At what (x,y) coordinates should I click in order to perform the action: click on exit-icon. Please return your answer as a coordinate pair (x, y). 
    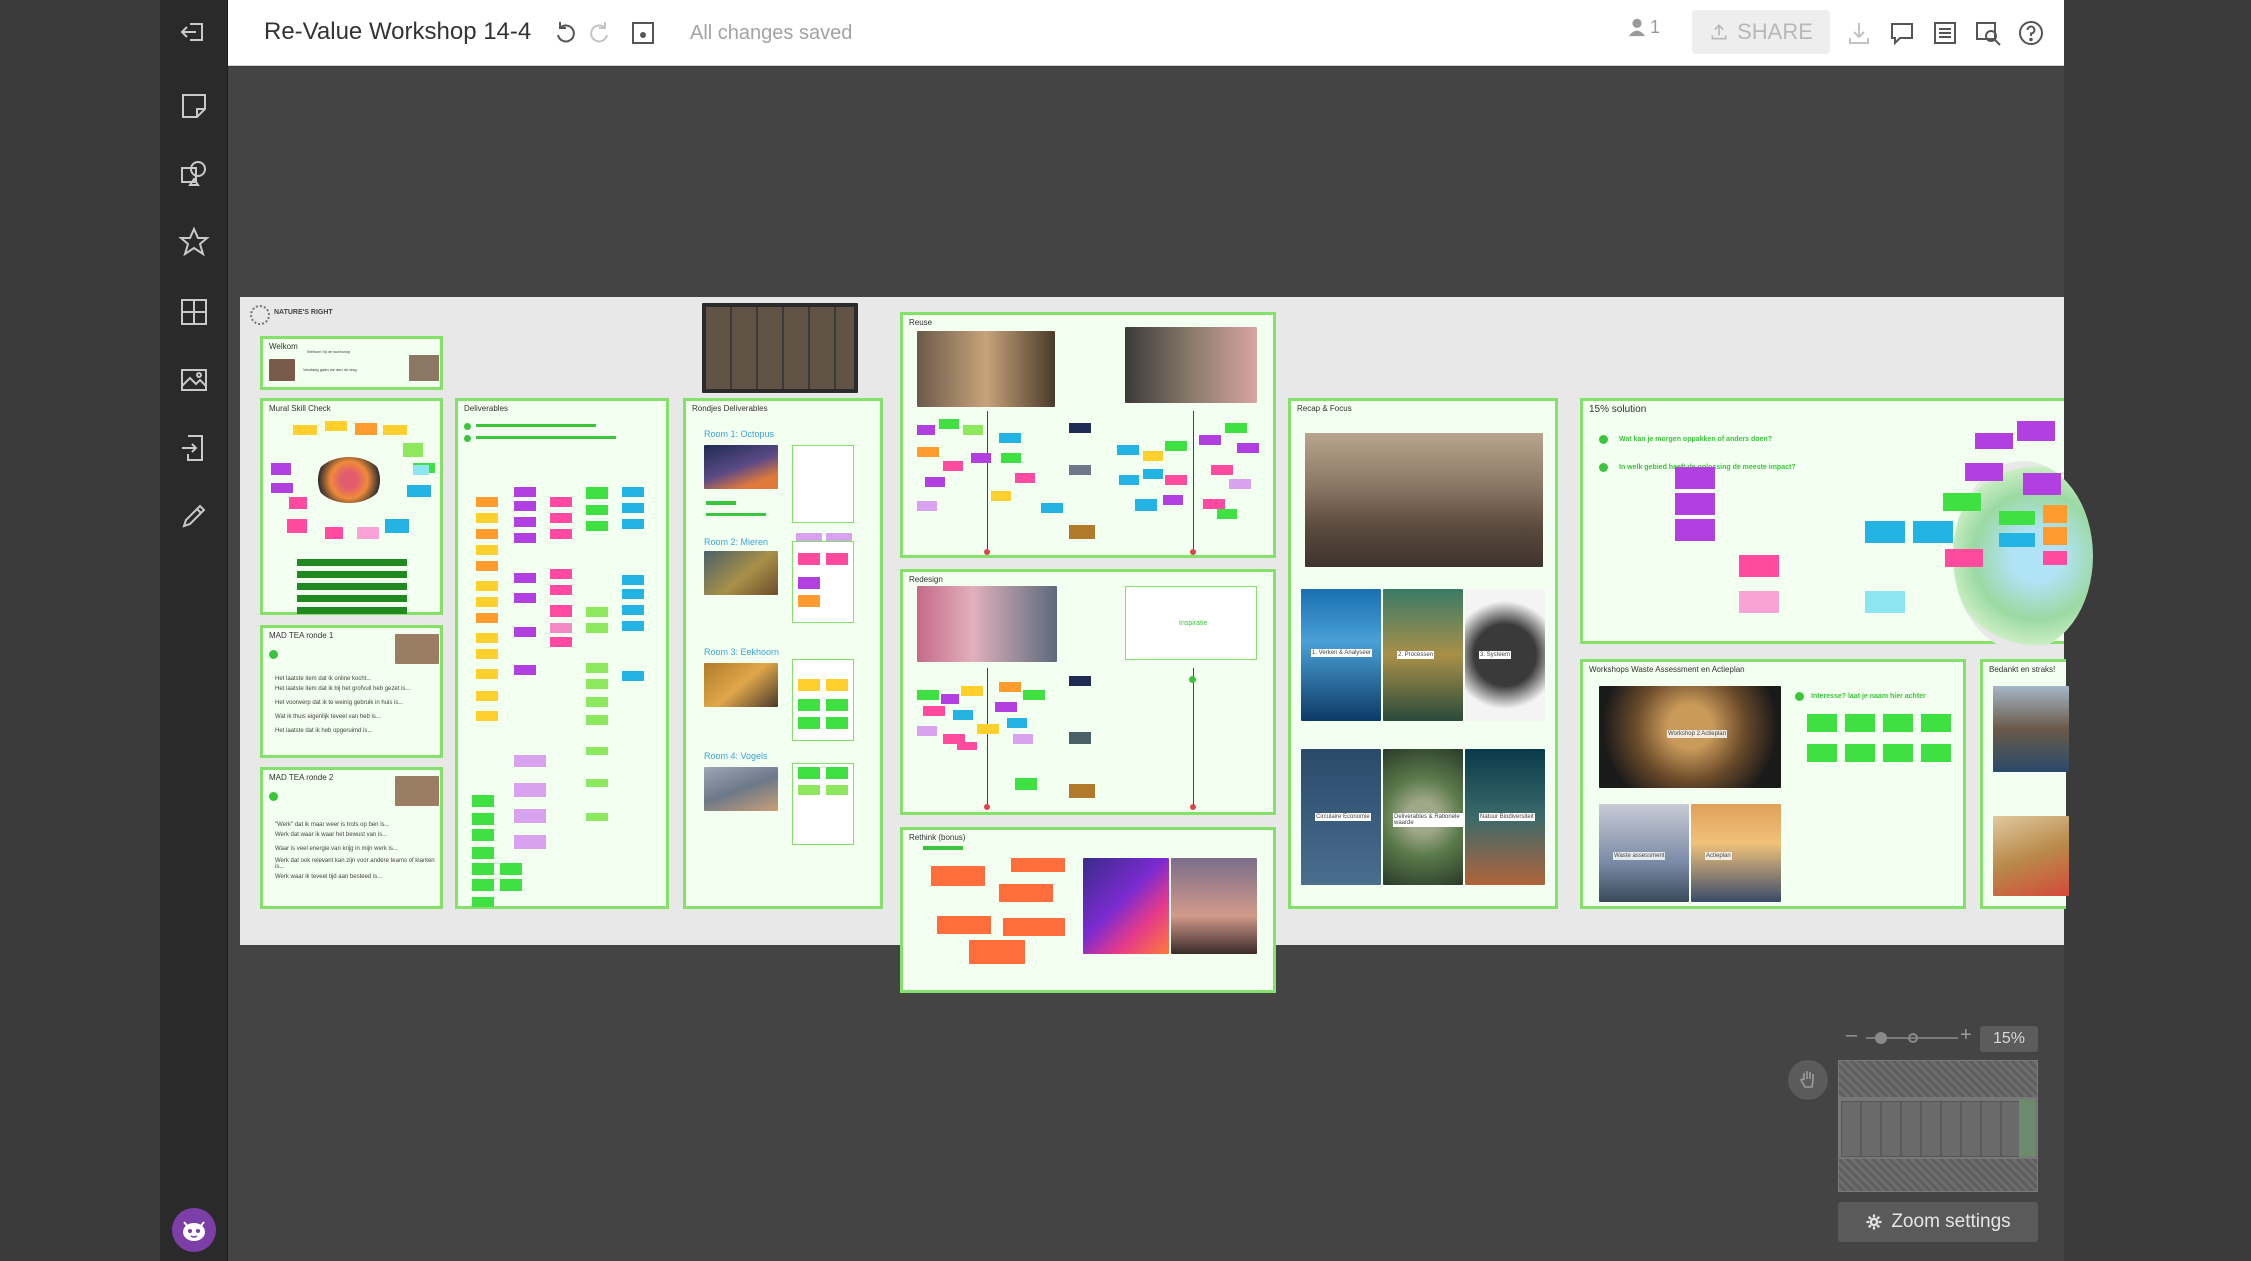
    Looking at the image, I should click on (194, 32).